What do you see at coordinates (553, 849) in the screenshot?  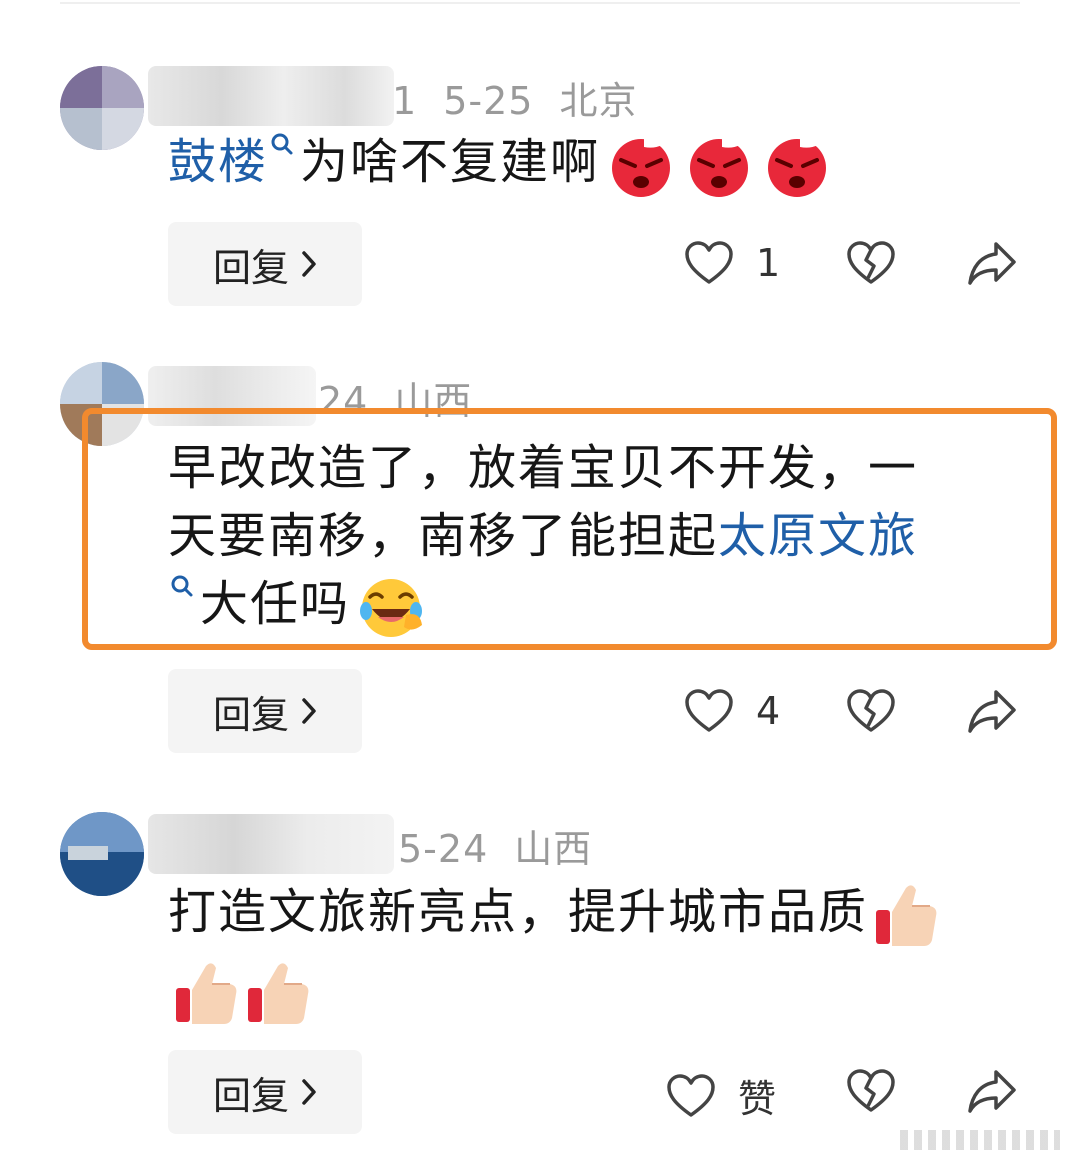 I see `comment-location: 山西` at bounding box center [553, 849].